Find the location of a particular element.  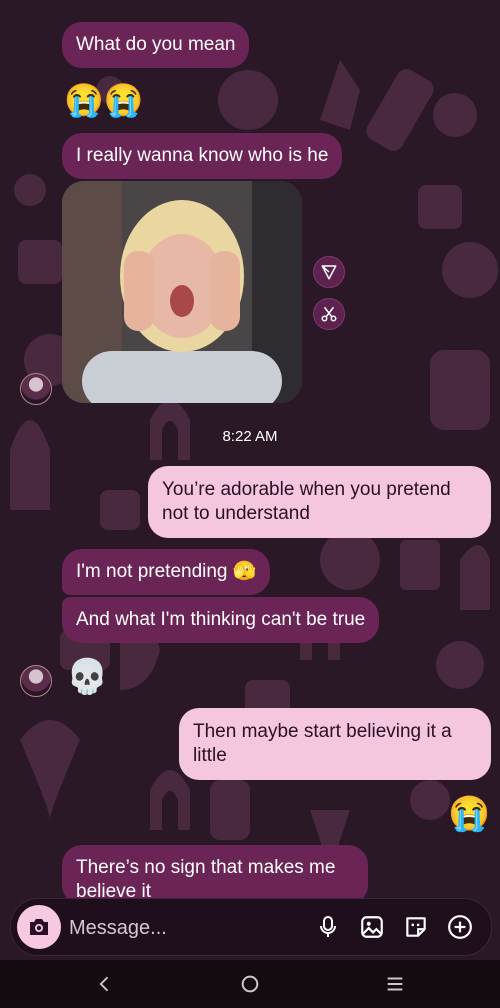

message-emoji: 💀 is located at coordinates (87, 677).